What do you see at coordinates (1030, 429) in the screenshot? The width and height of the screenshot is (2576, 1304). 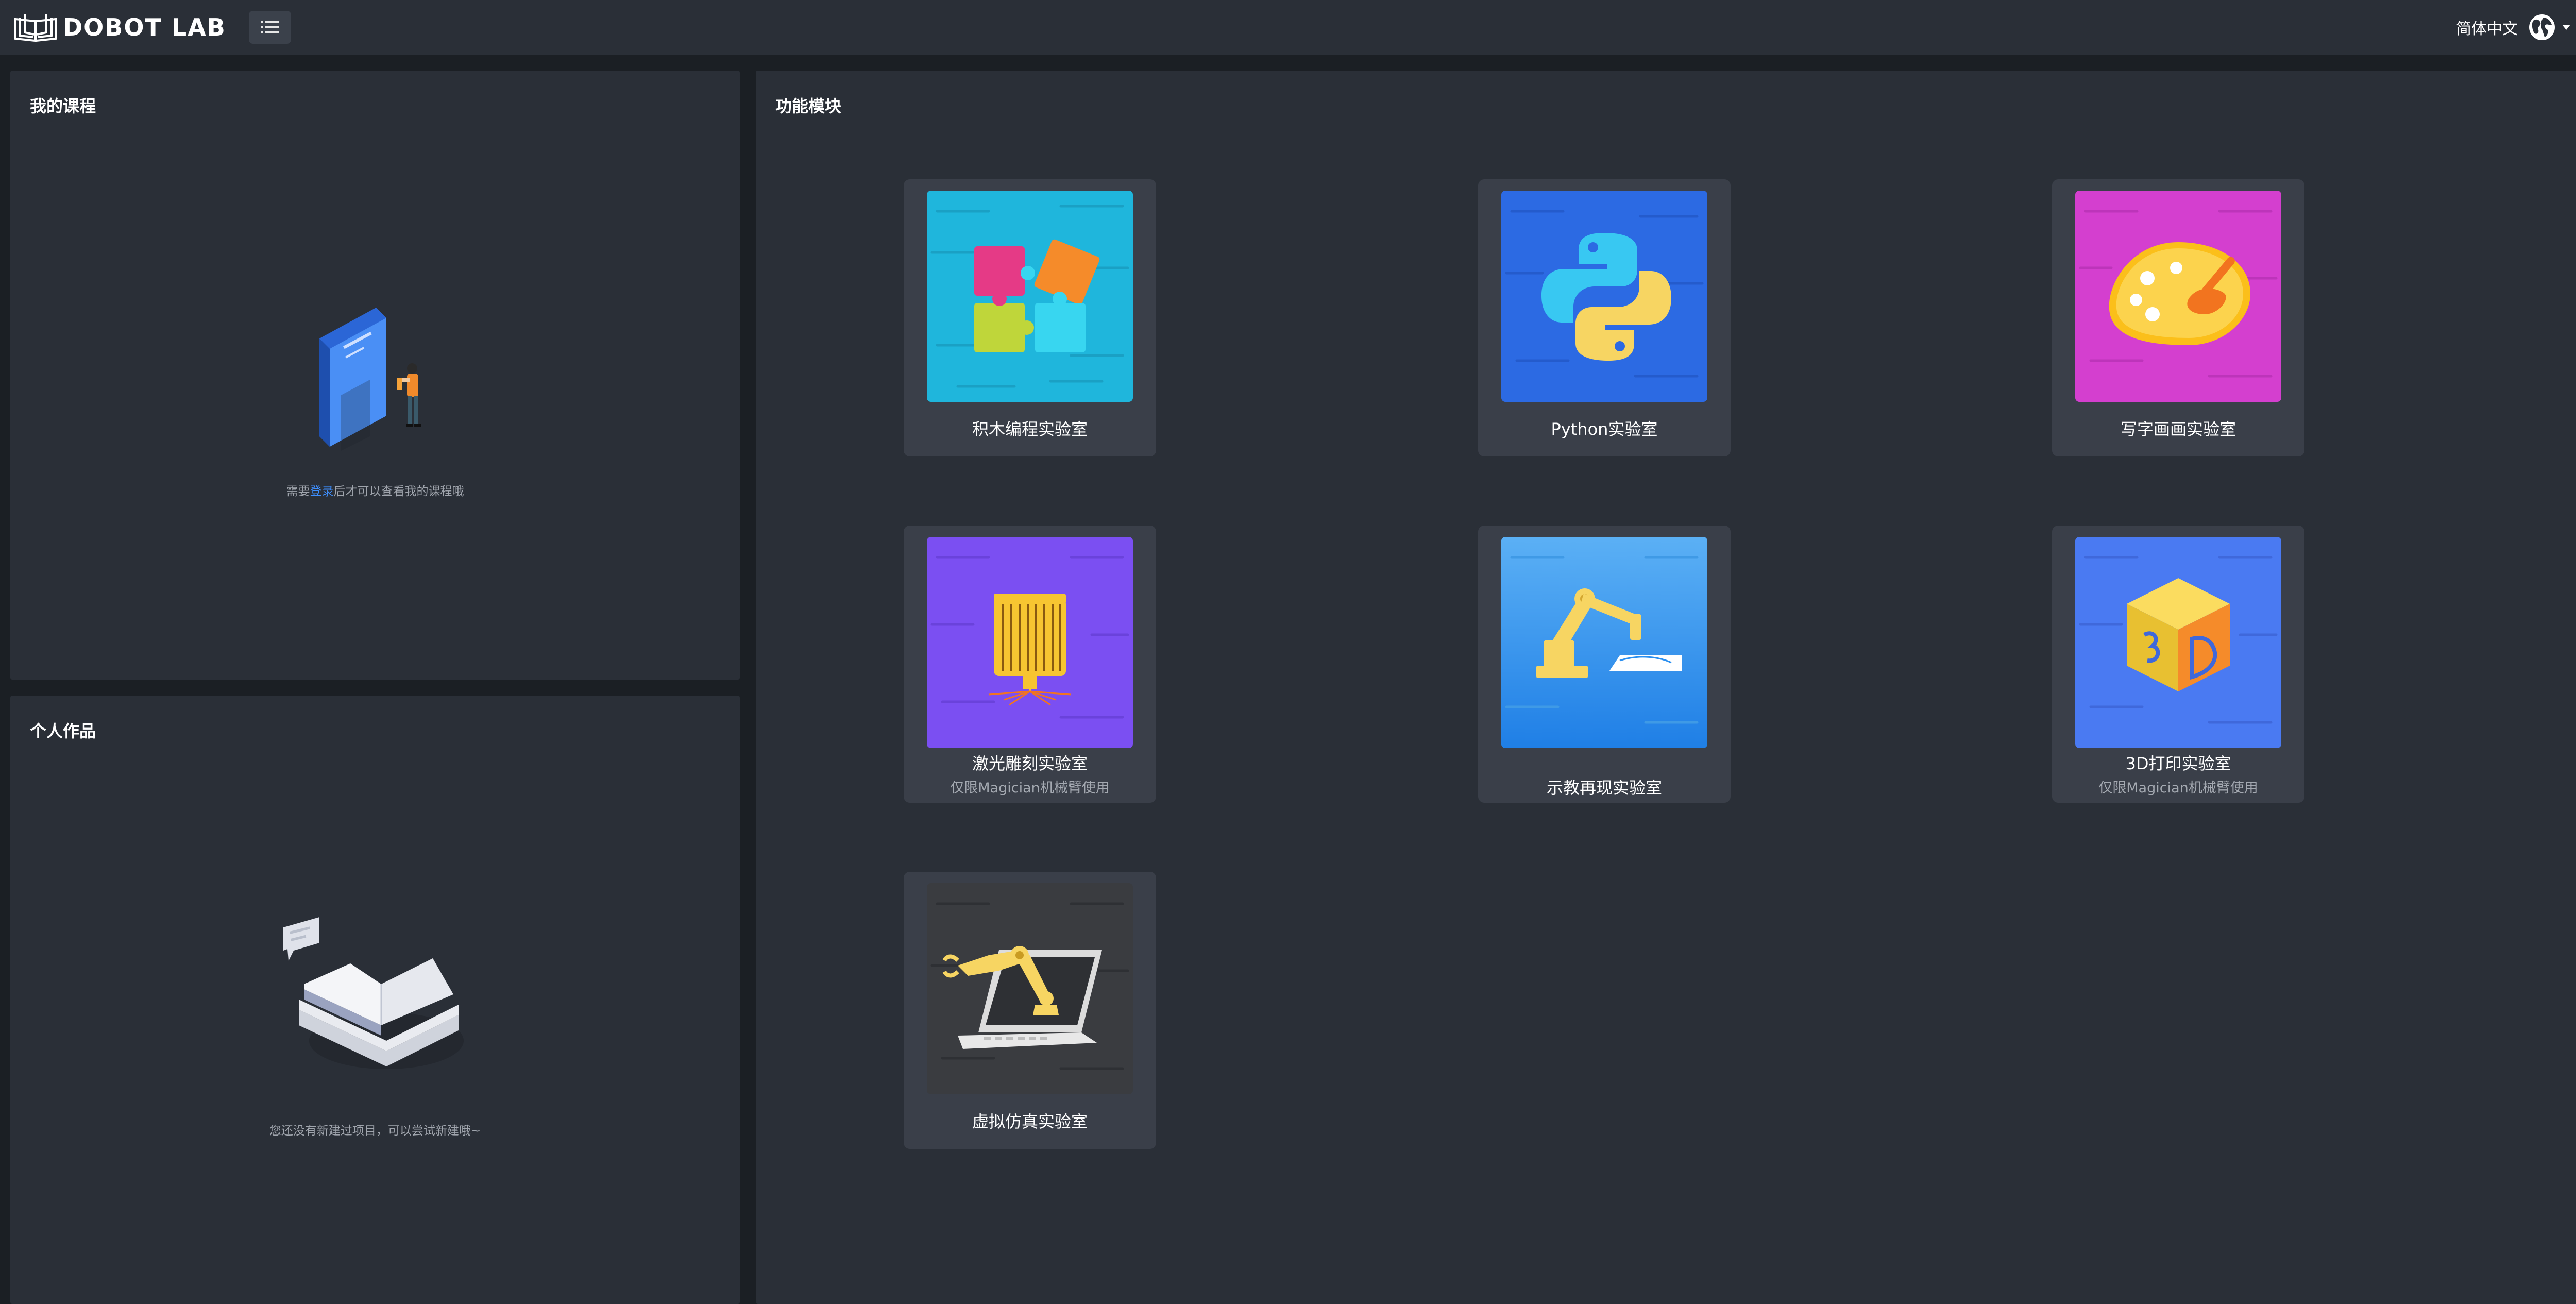 I see `card-title: 积木编程实验室` at bounding box center [1030, 429].